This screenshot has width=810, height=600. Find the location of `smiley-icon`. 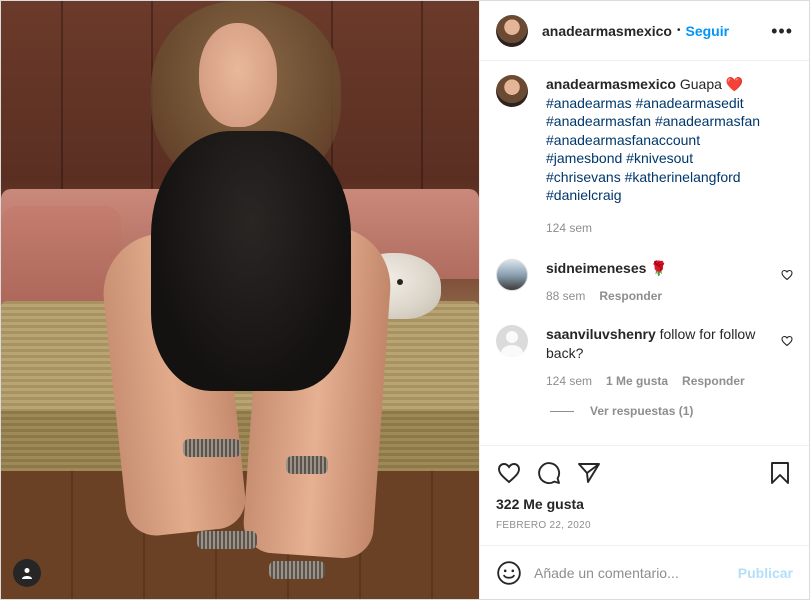

smiley-icon is located at coordinates (509, 573).